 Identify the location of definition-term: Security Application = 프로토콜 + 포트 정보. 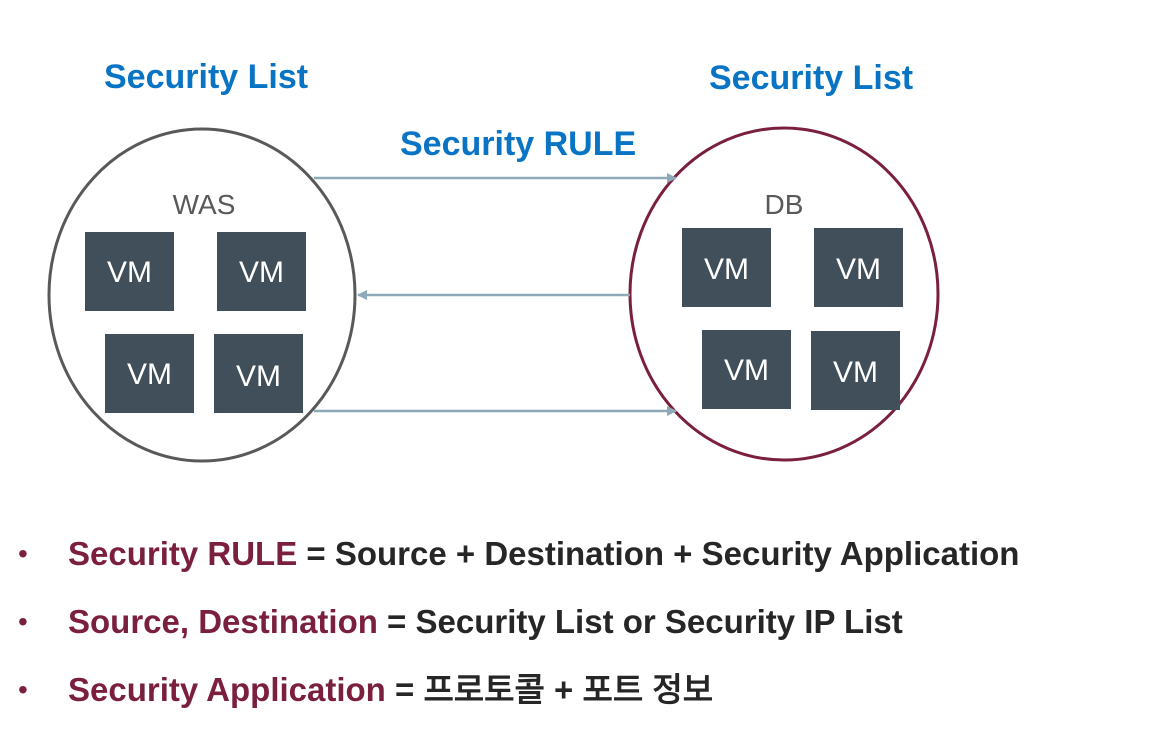
(391, 689).